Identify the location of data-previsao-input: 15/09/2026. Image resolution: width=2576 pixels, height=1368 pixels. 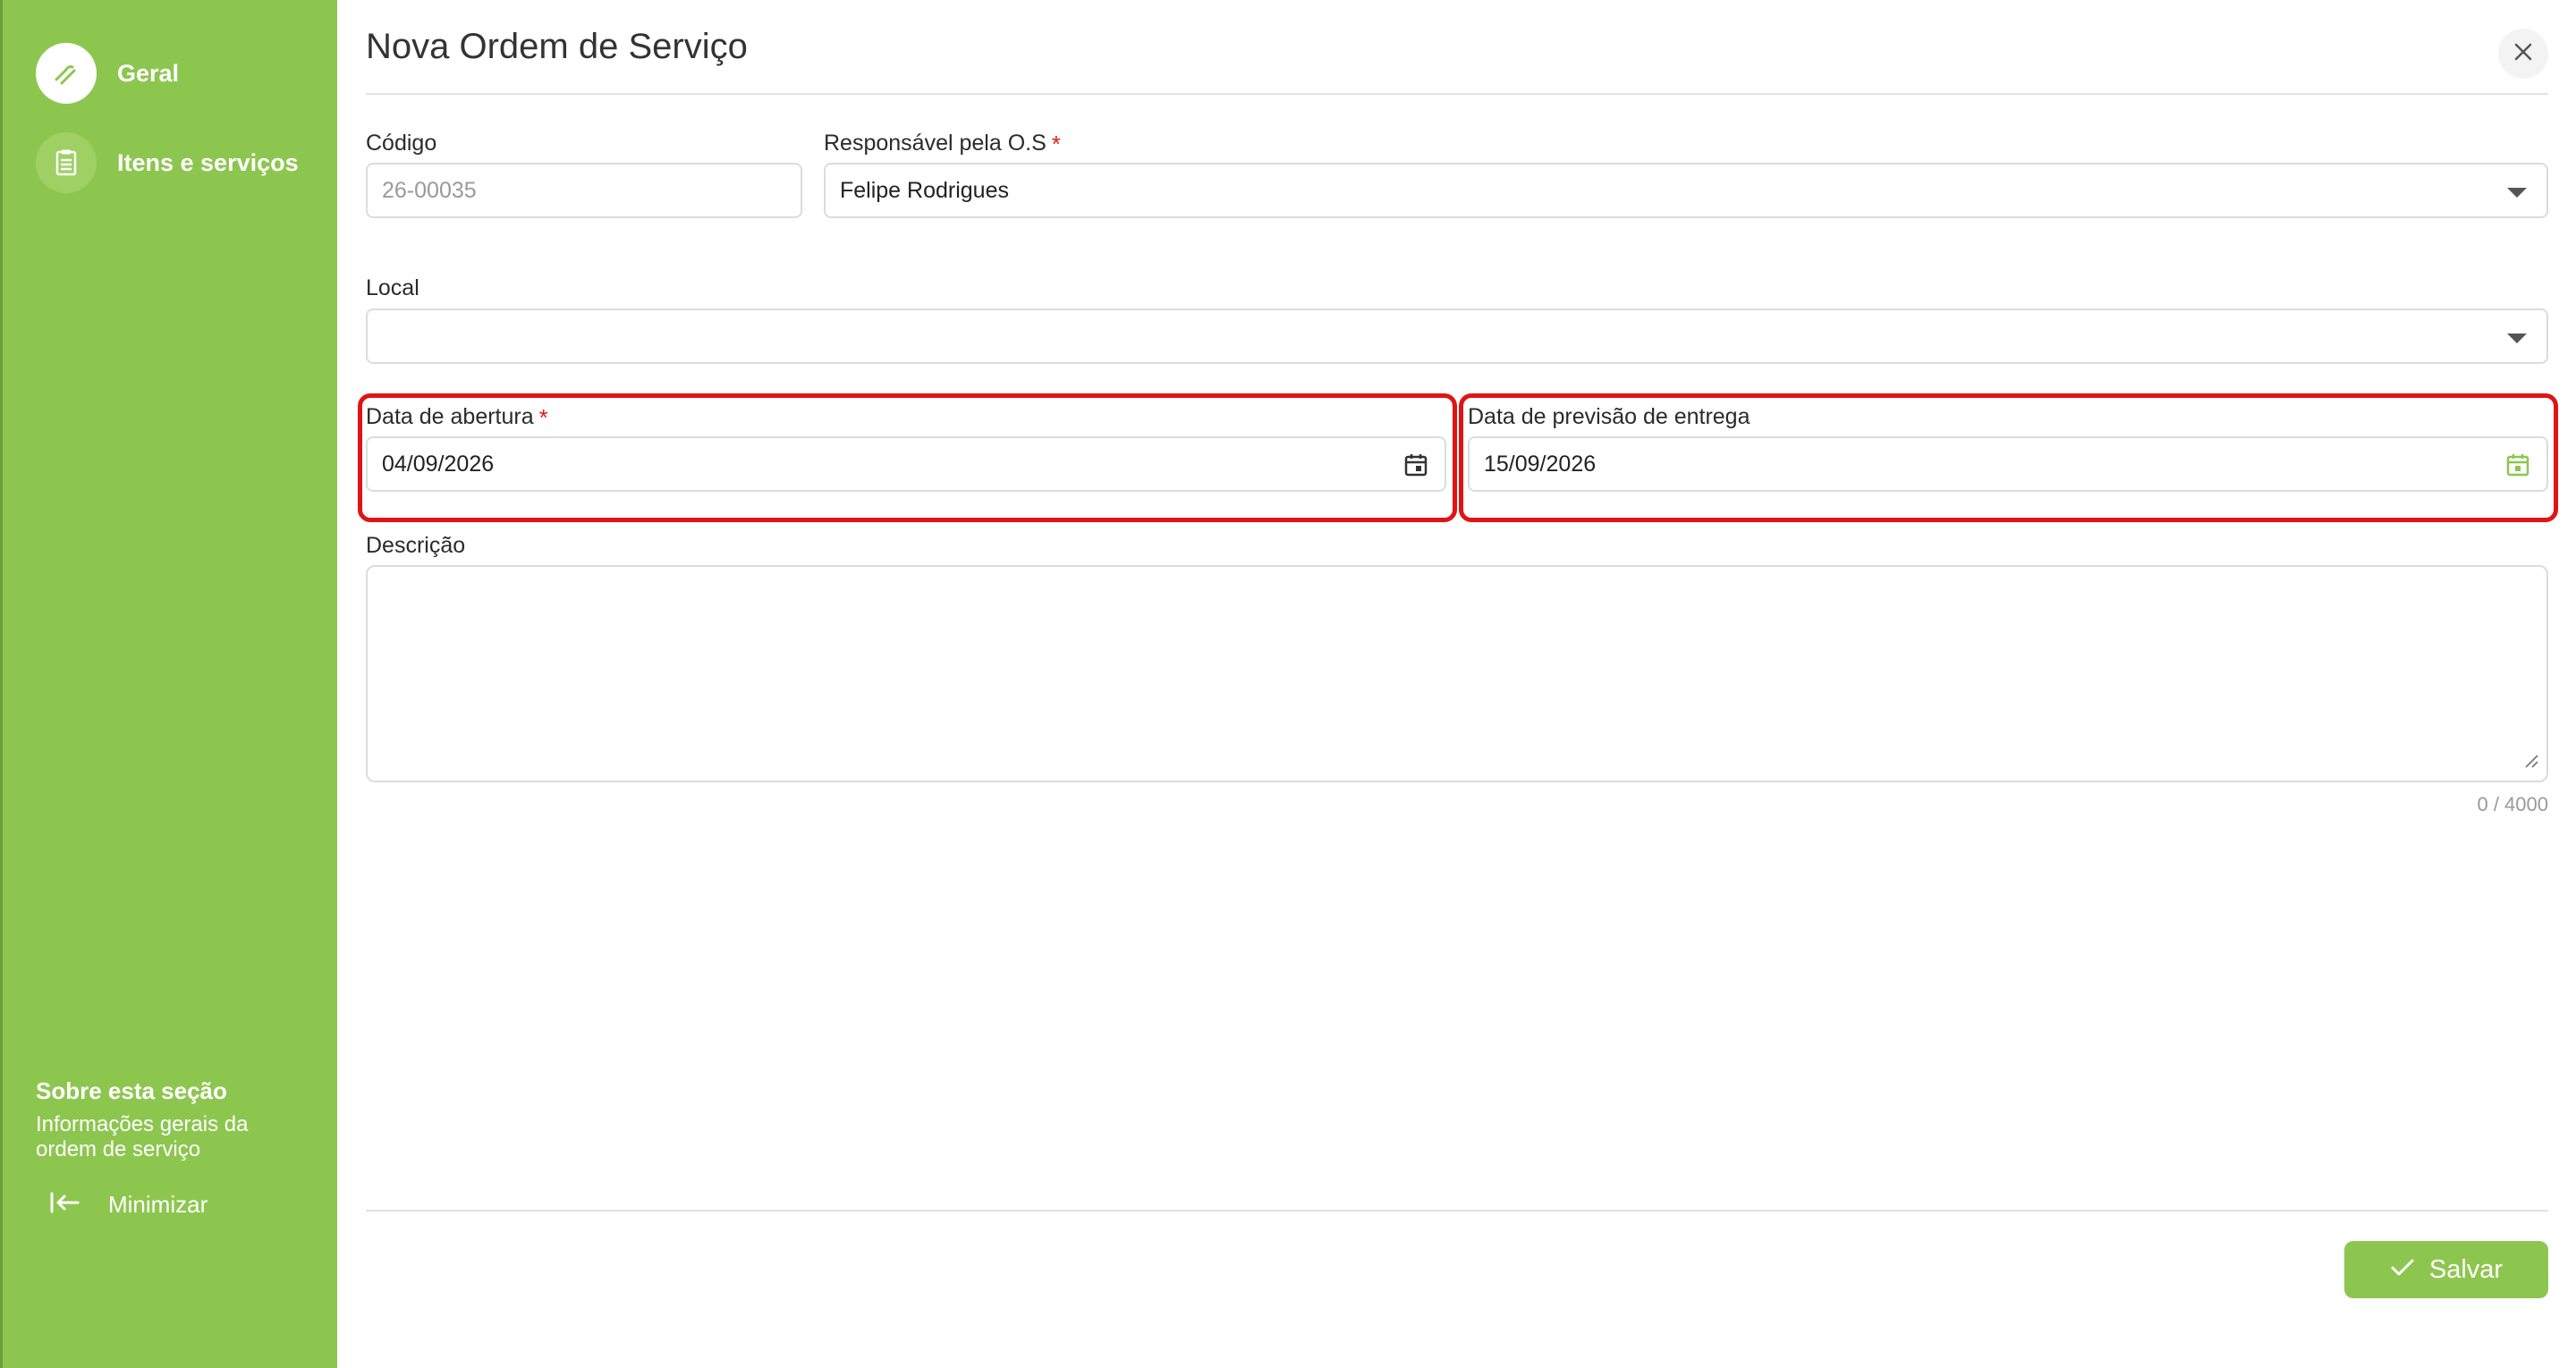
(2008, 464).